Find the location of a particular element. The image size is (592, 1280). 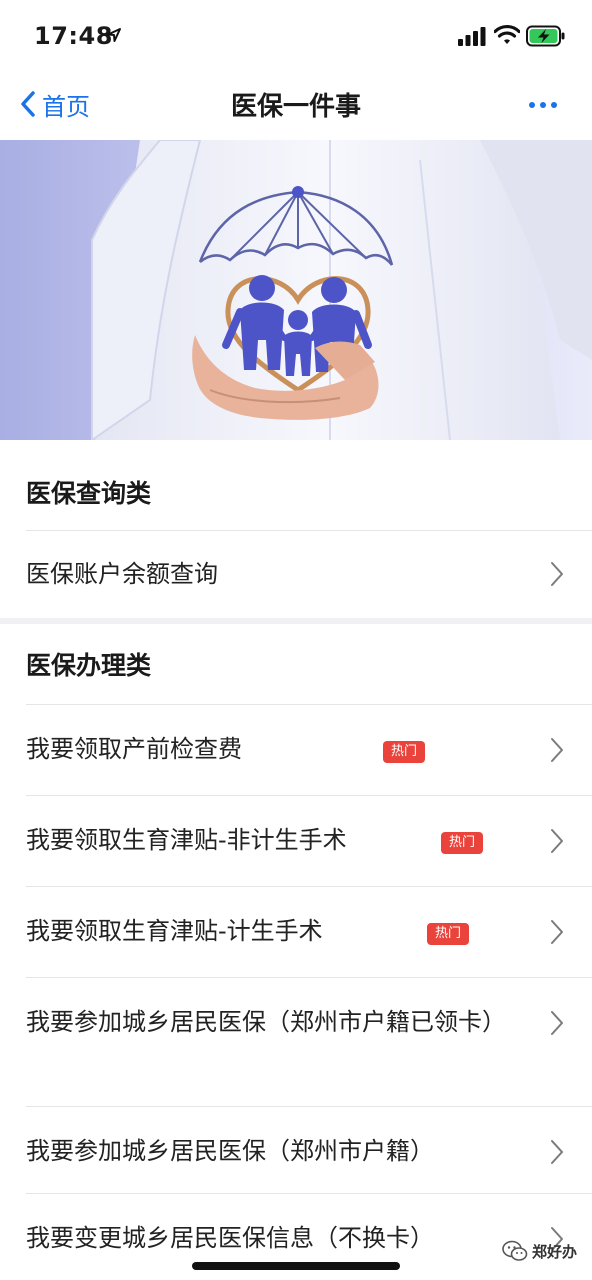

more-options-icon is located at coordinates (543, 105).